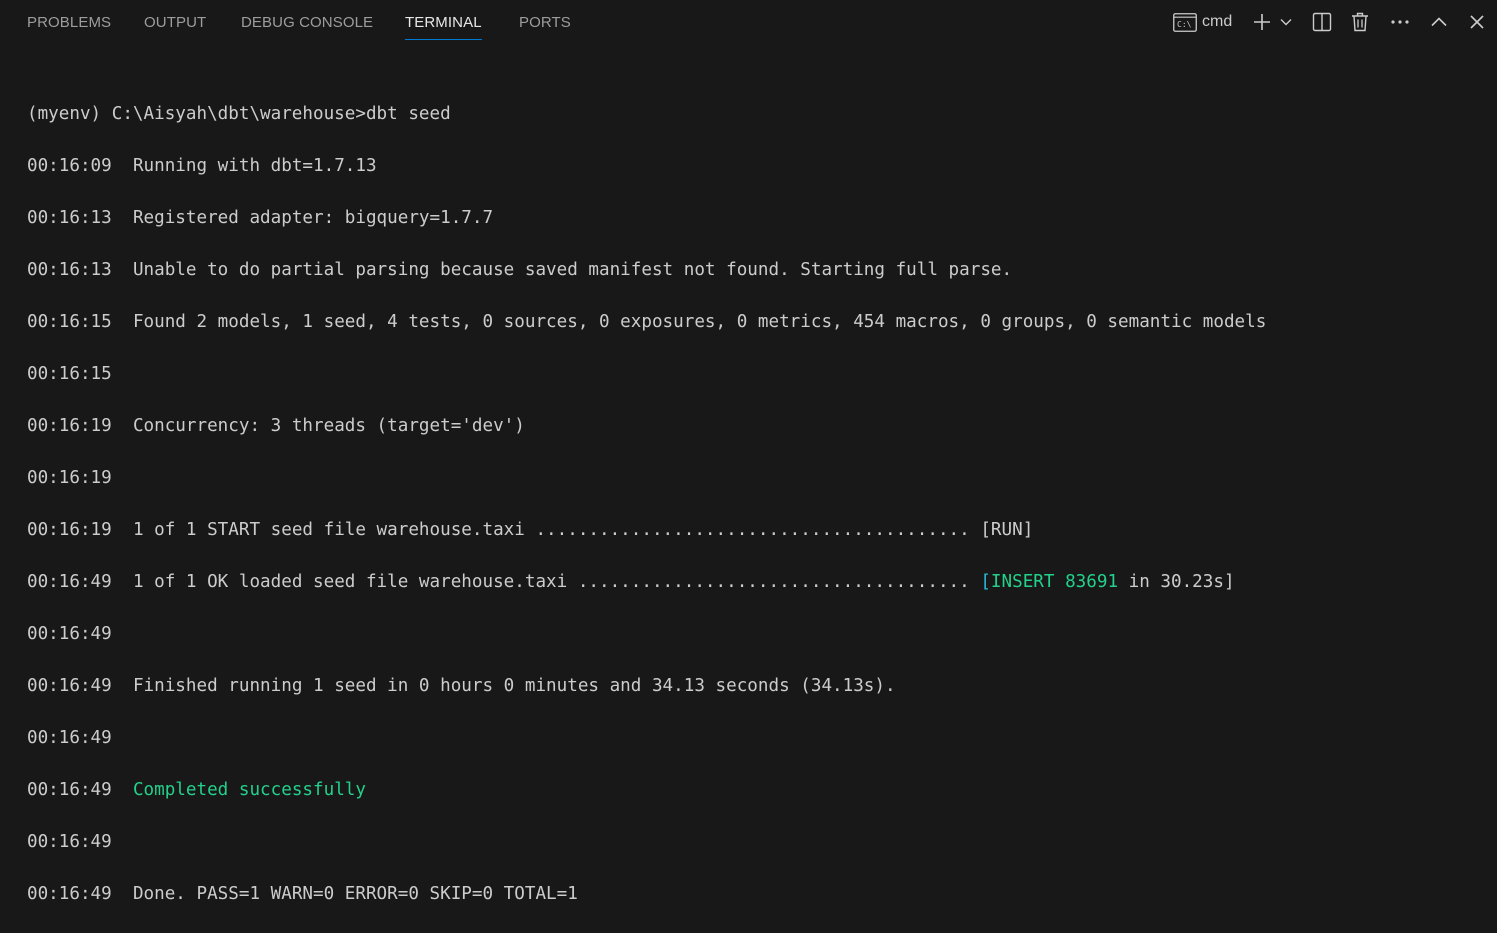 The image size is (1497, 933). I want to click on tab-debug-console: DEBUG CONSOLE, so click(307, 22).